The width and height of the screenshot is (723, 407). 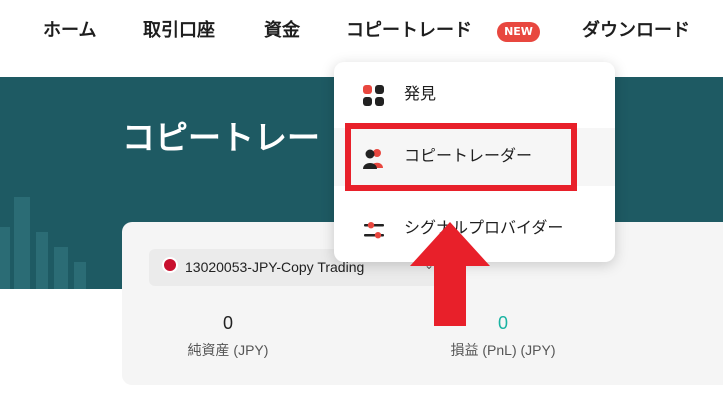 I want to click on new-badge: NEW, so click(x=518, y=32).